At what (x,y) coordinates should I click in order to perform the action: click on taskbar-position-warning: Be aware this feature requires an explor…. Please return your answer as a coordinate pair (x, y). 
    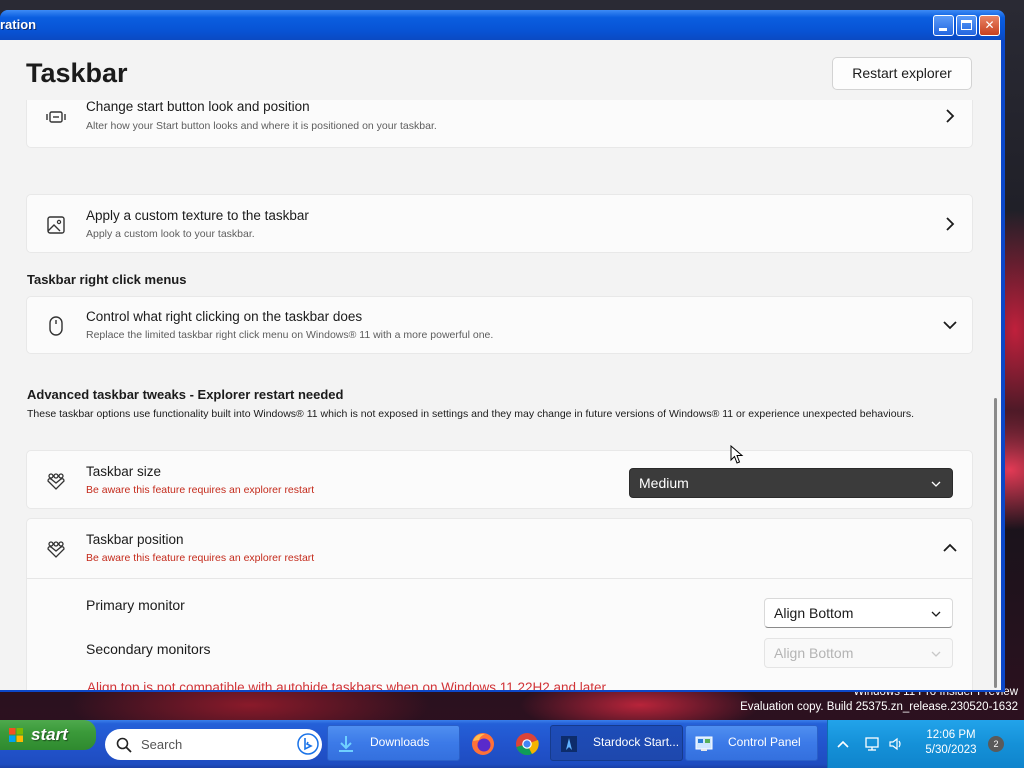
    Looking at the image, I should click on (200, 558).